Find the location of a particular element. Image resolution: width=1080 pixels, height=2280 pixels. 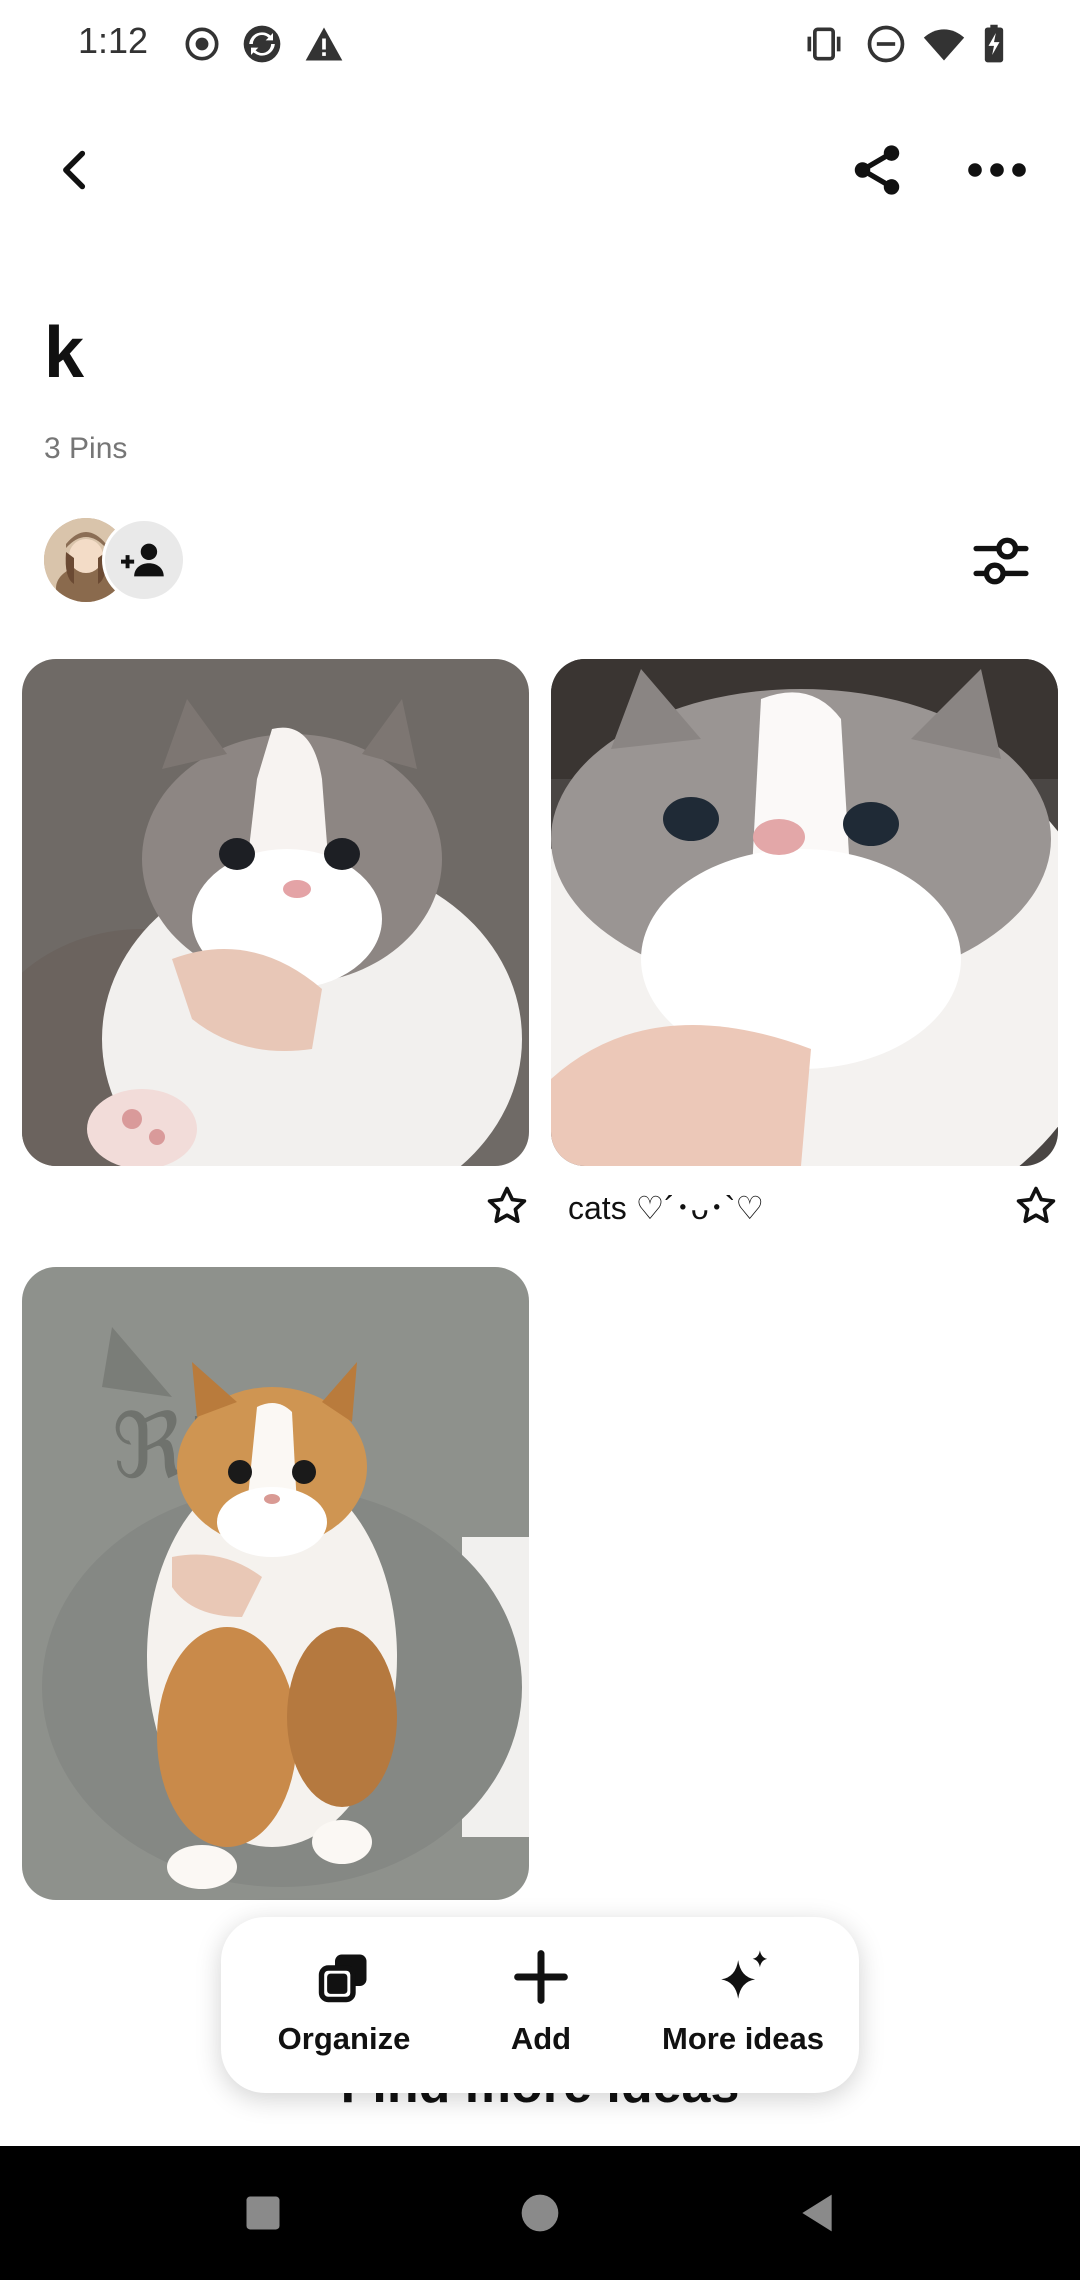

back-nav-button is located at coordinates (817, 2213).